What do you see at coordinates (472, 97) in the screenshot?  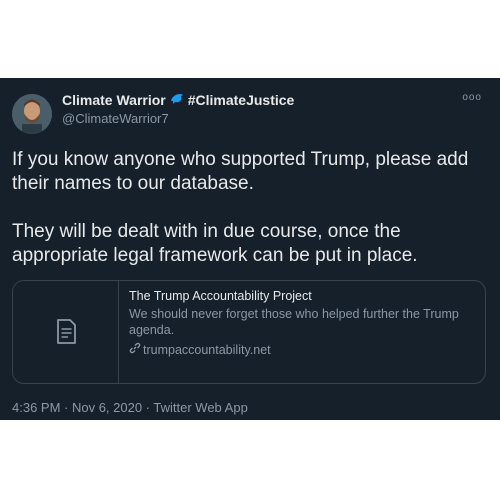 I see `more-options-icon: ooo` at bounding box center [472, 97].